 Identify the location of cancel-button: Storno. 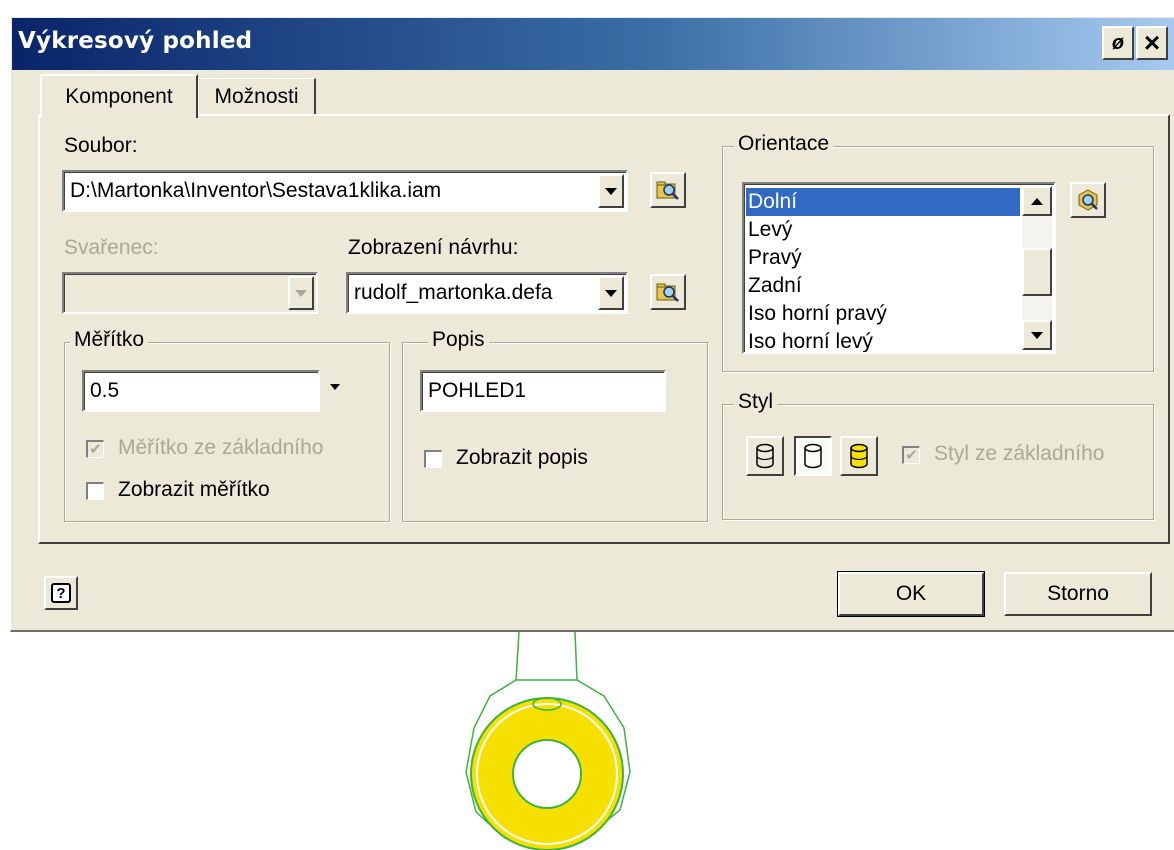
(1078, 594).